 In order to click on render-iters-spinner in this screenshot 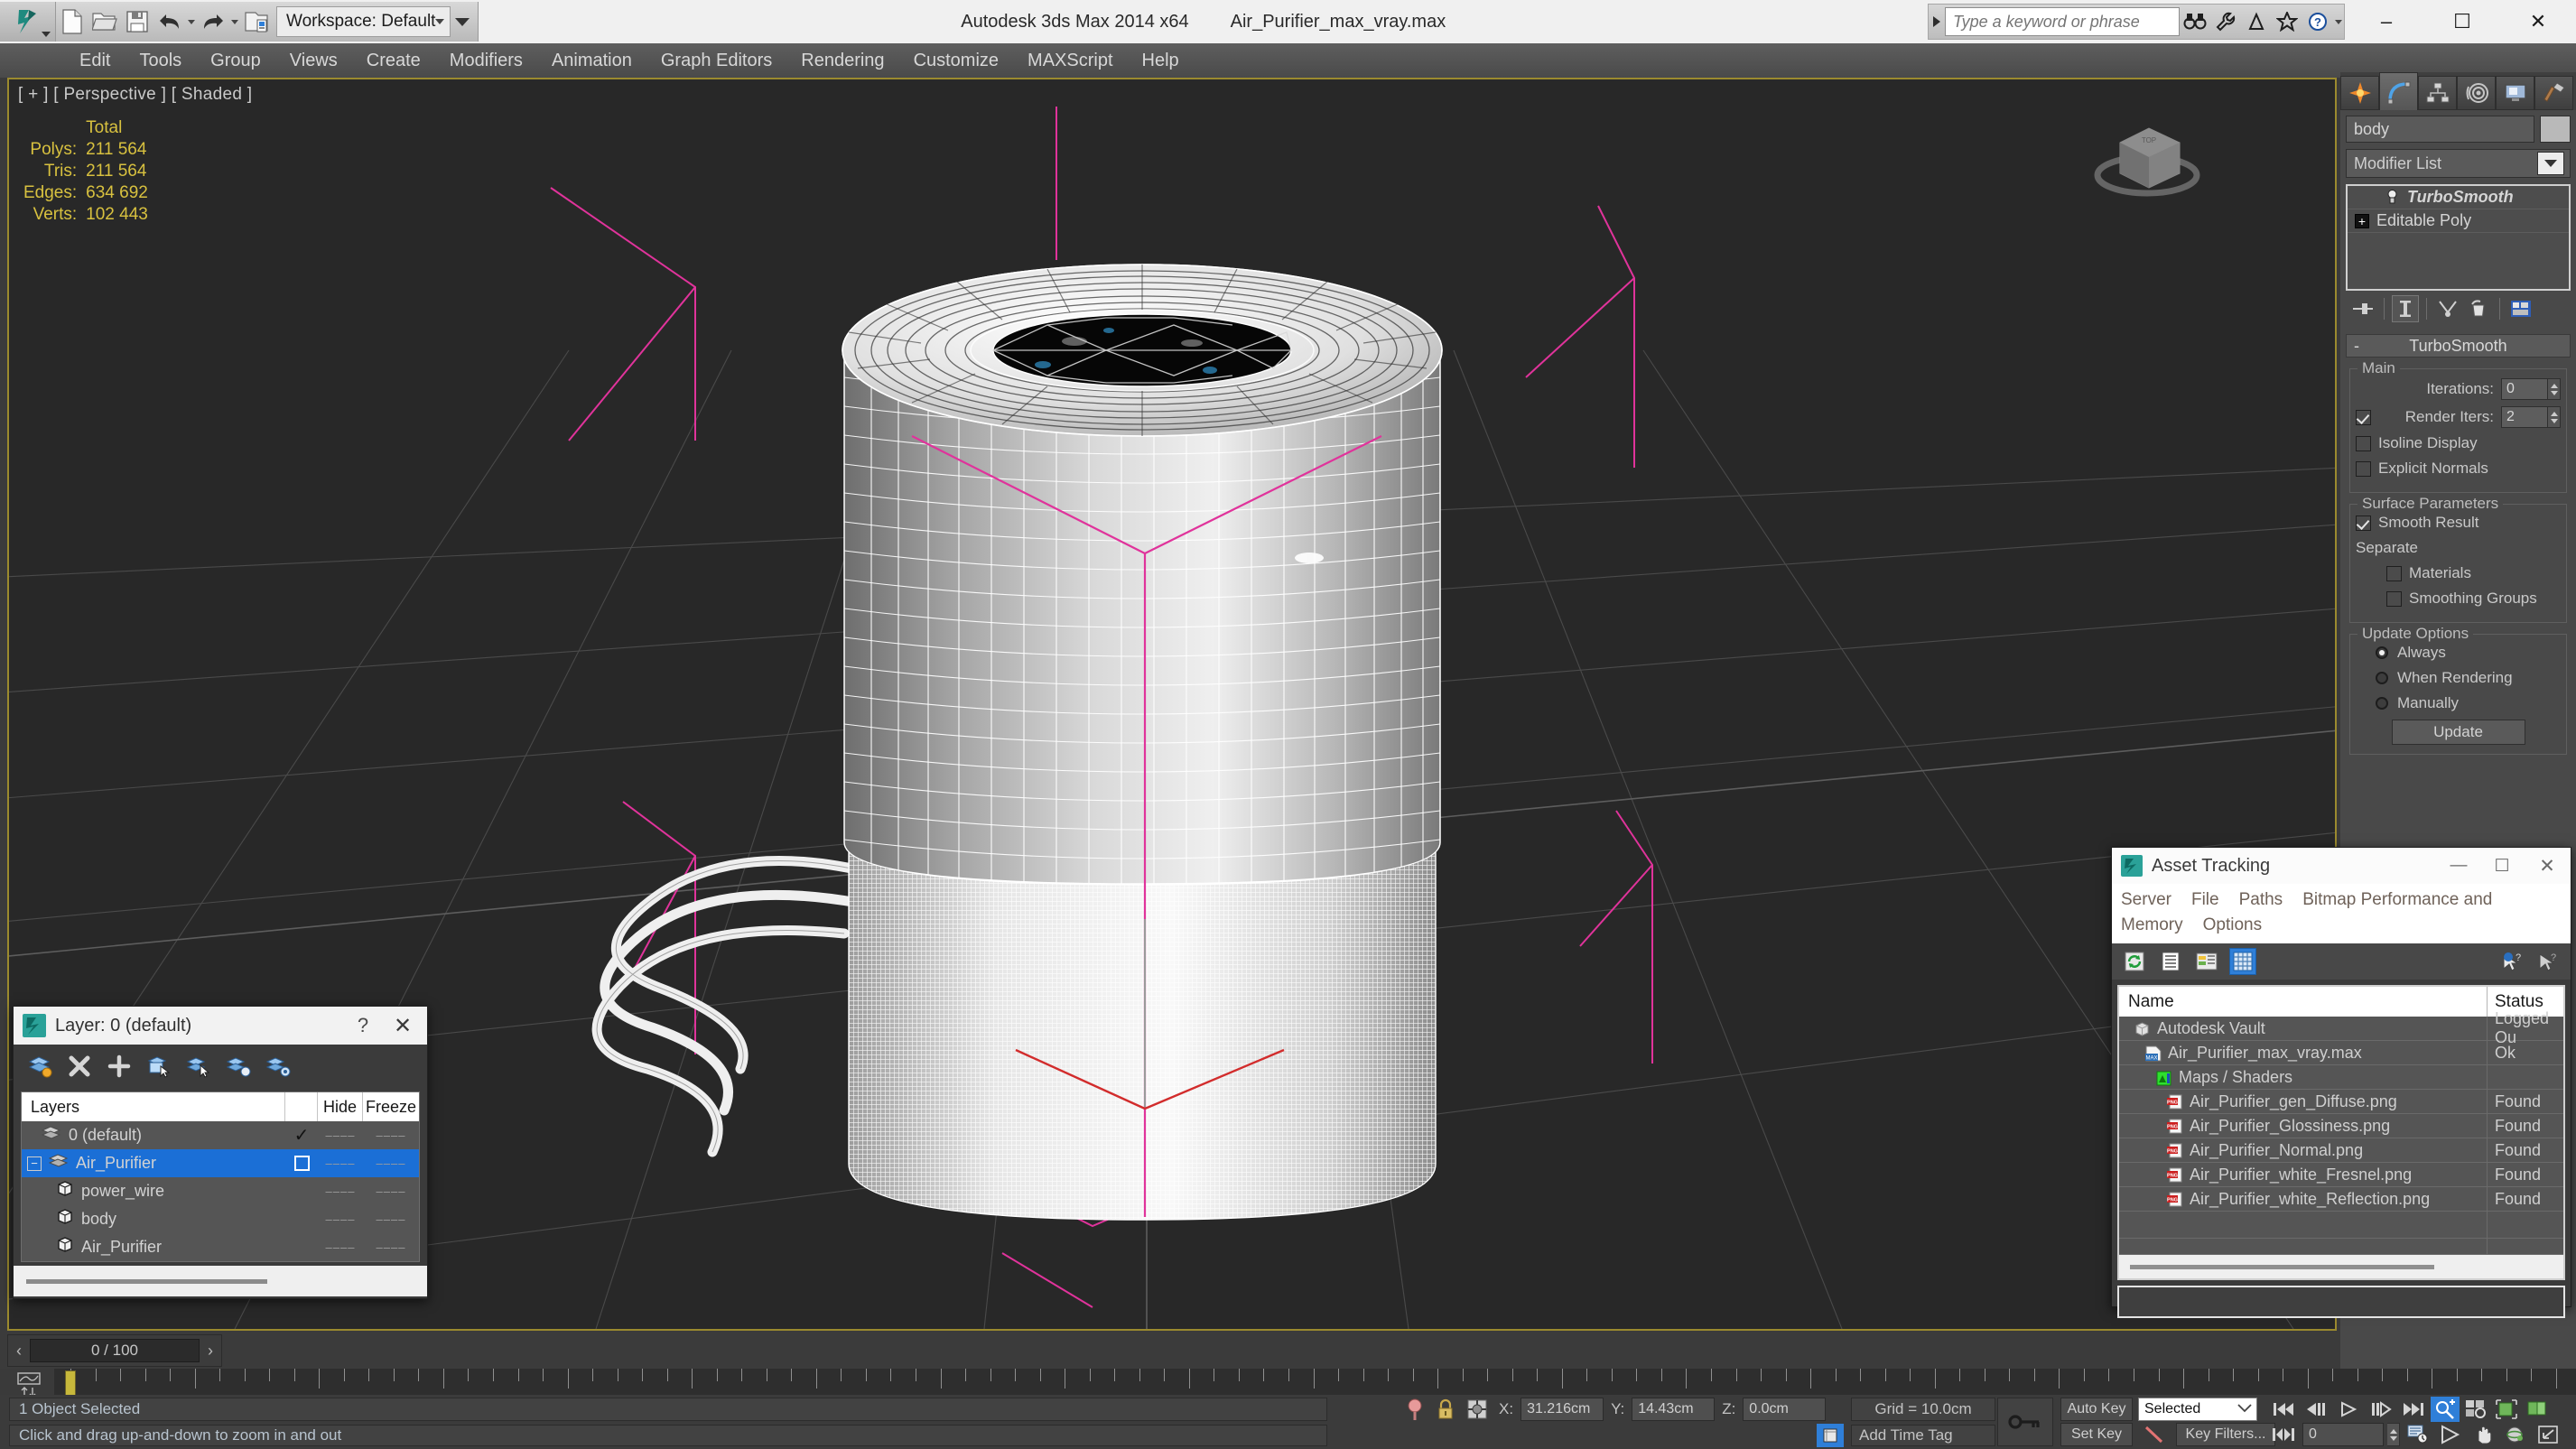, I will do `click(2554, 417)`.